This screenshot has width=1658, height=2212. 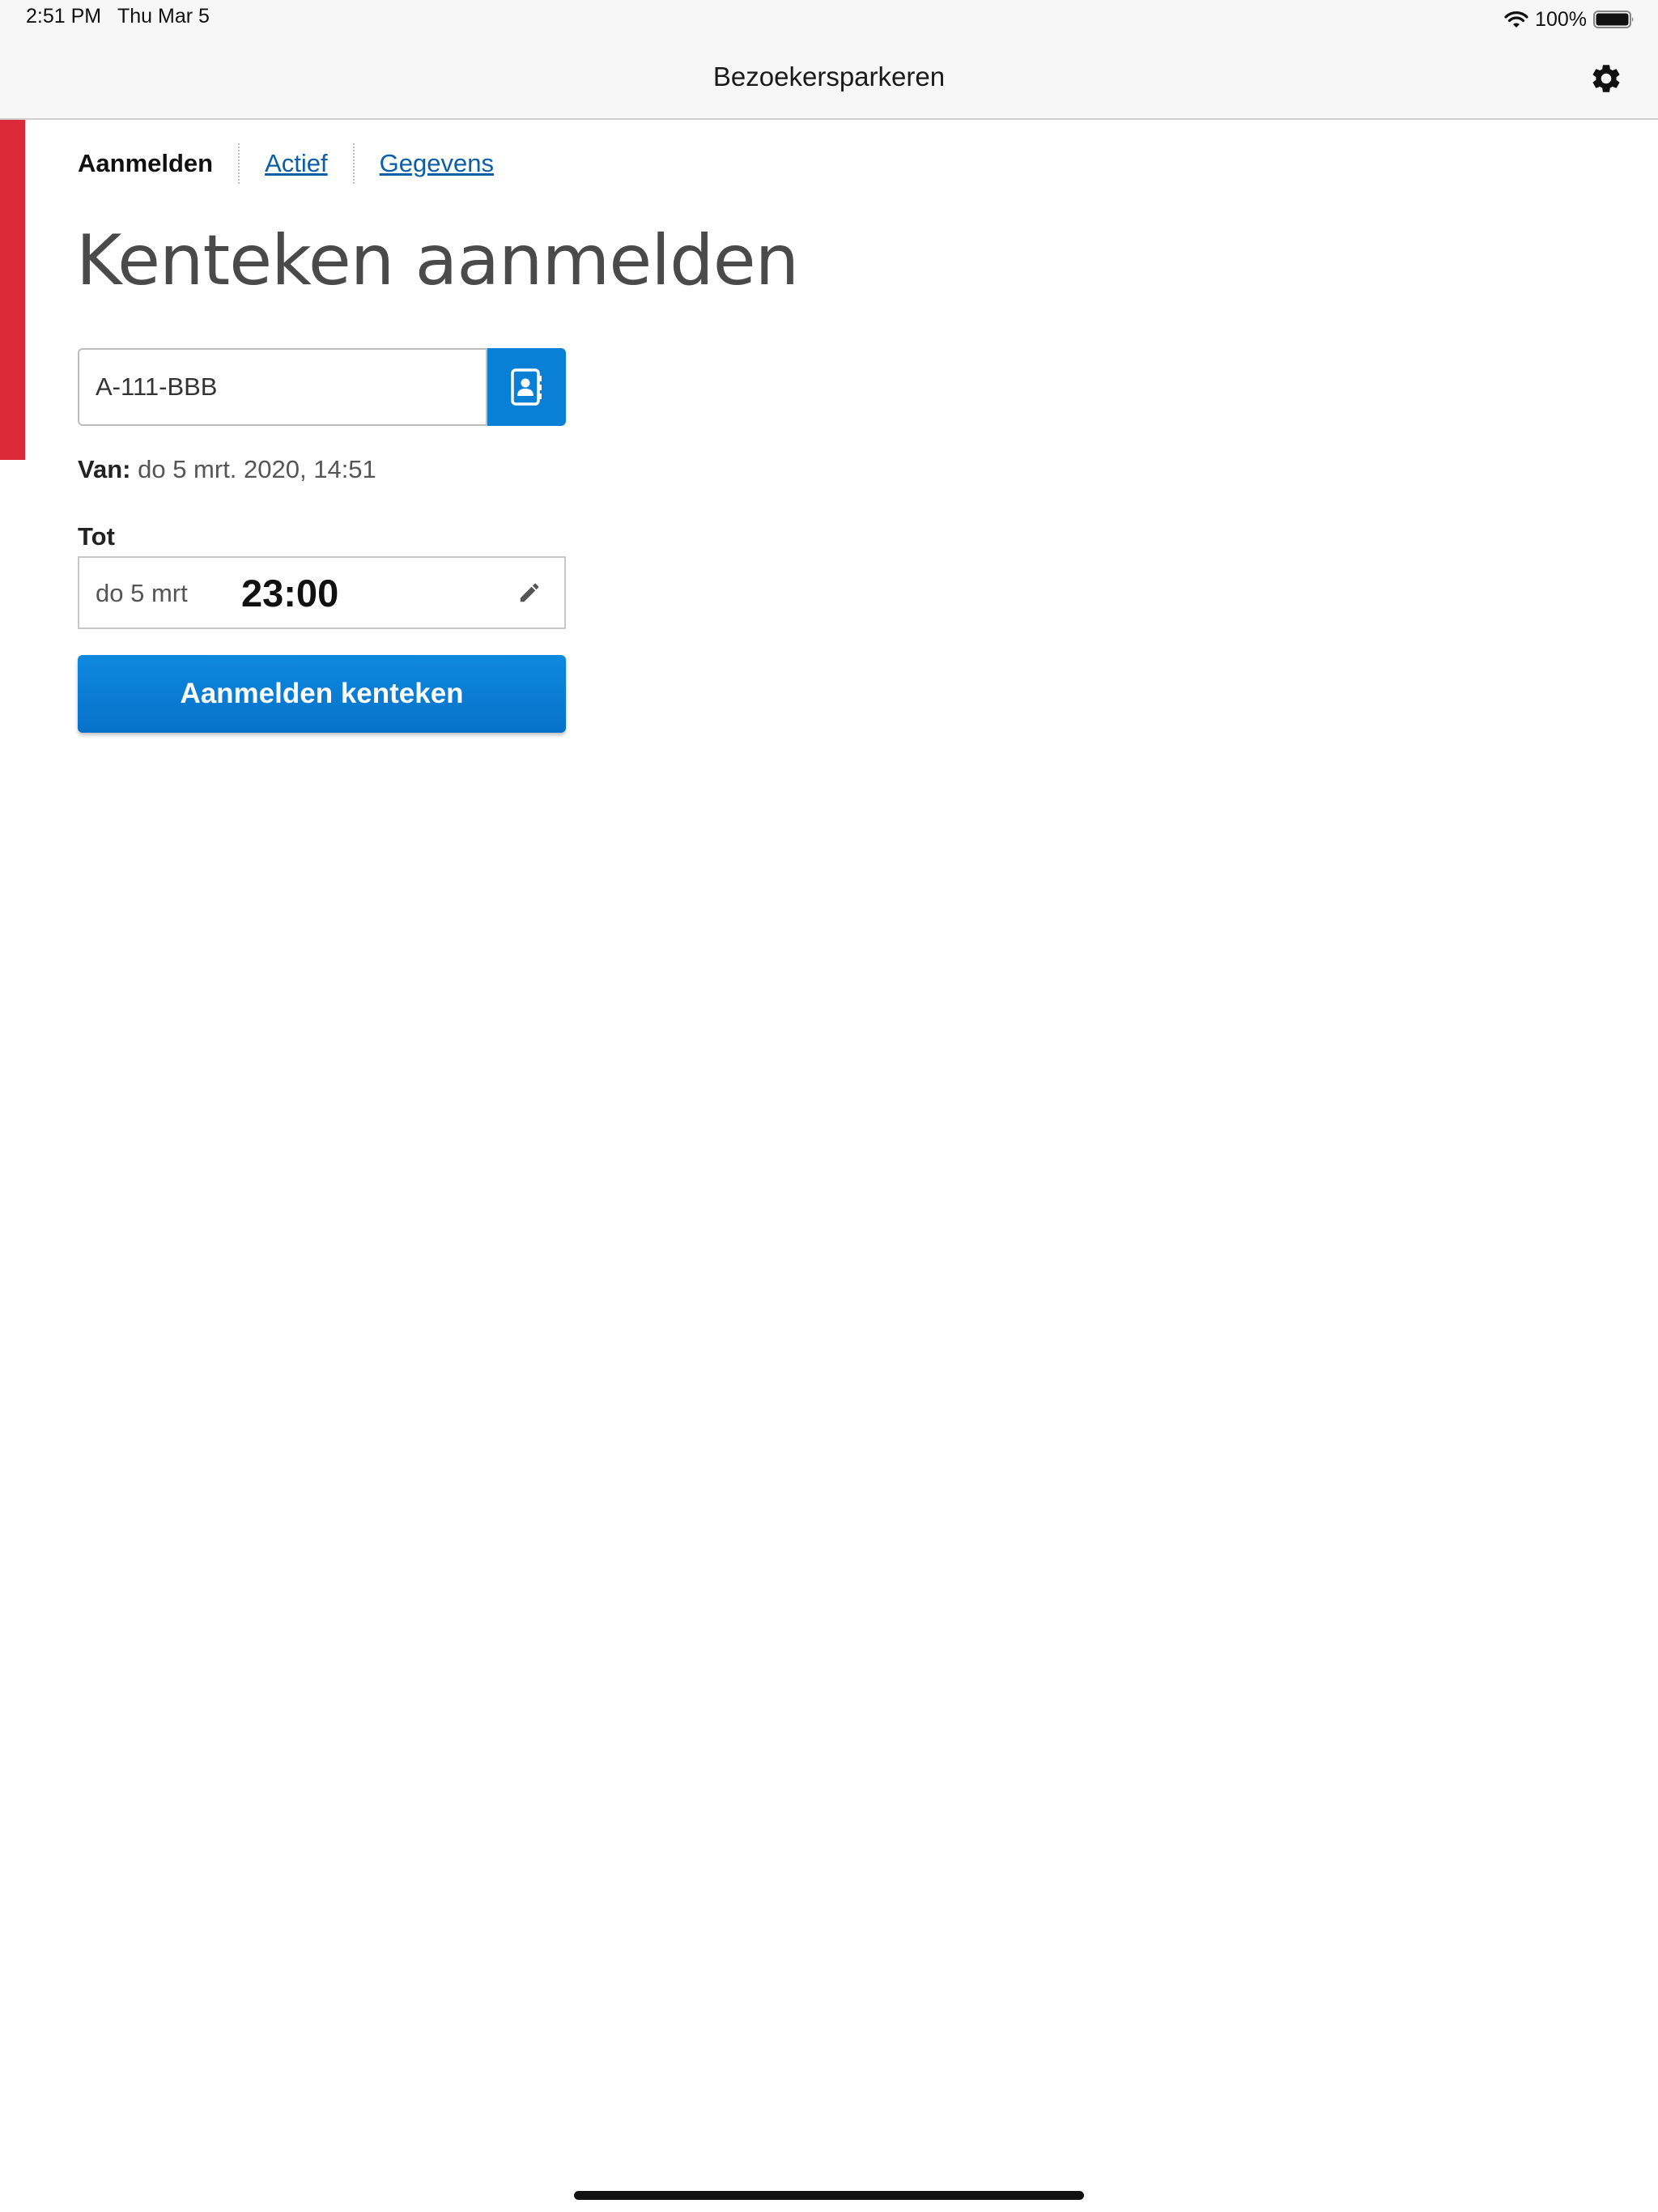 I want to click on license-plate-input, so click(x=282, y=387).